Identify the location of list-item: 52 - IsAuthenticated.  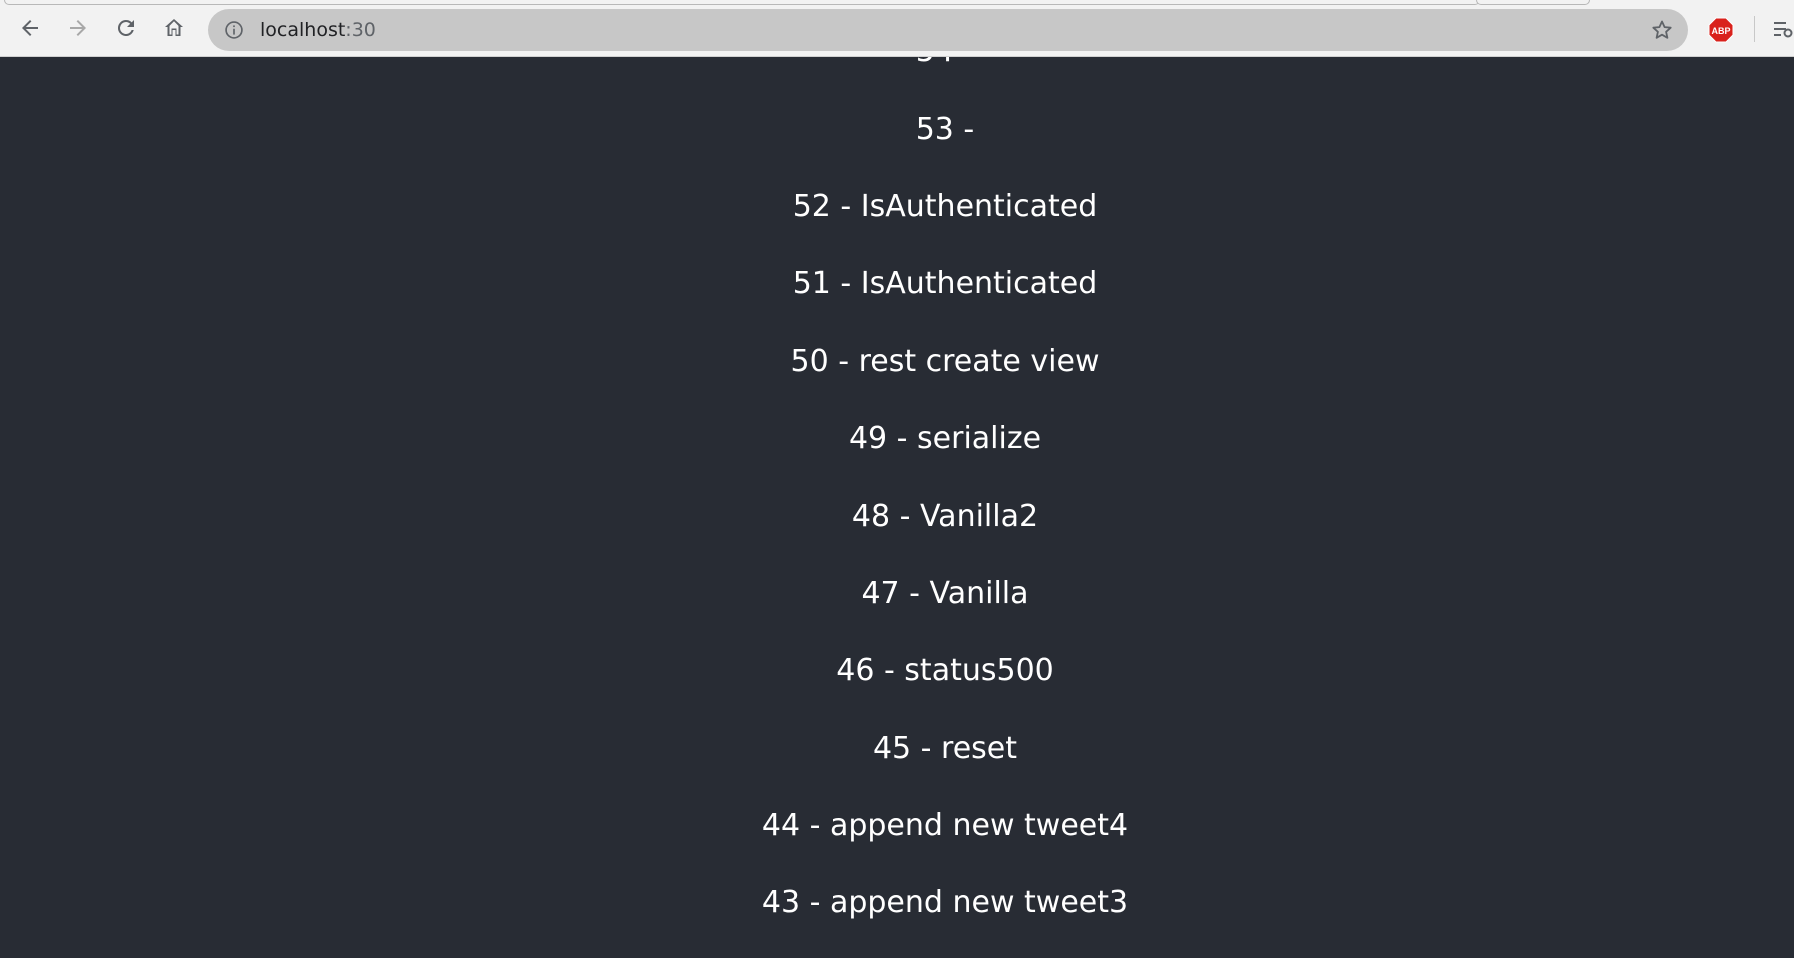
(945, 206).